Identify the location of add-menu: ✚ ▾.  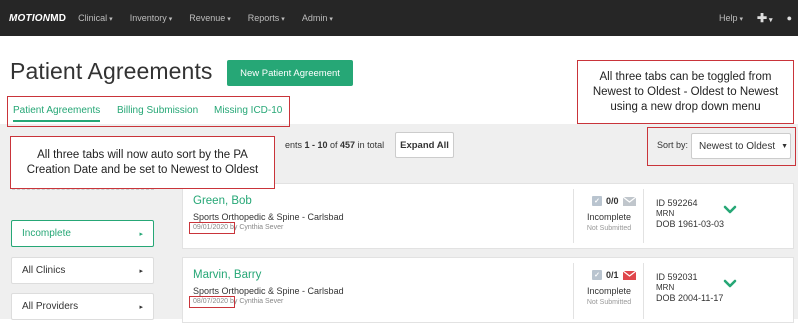
(765, 18).